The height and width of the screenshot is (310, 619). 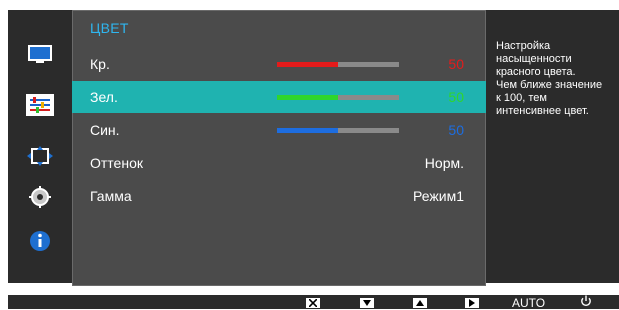 What do you see at coordinates (444, 163) in the screenshot?
I see `tint-value: Норм.` at bounding box center [444, 163].